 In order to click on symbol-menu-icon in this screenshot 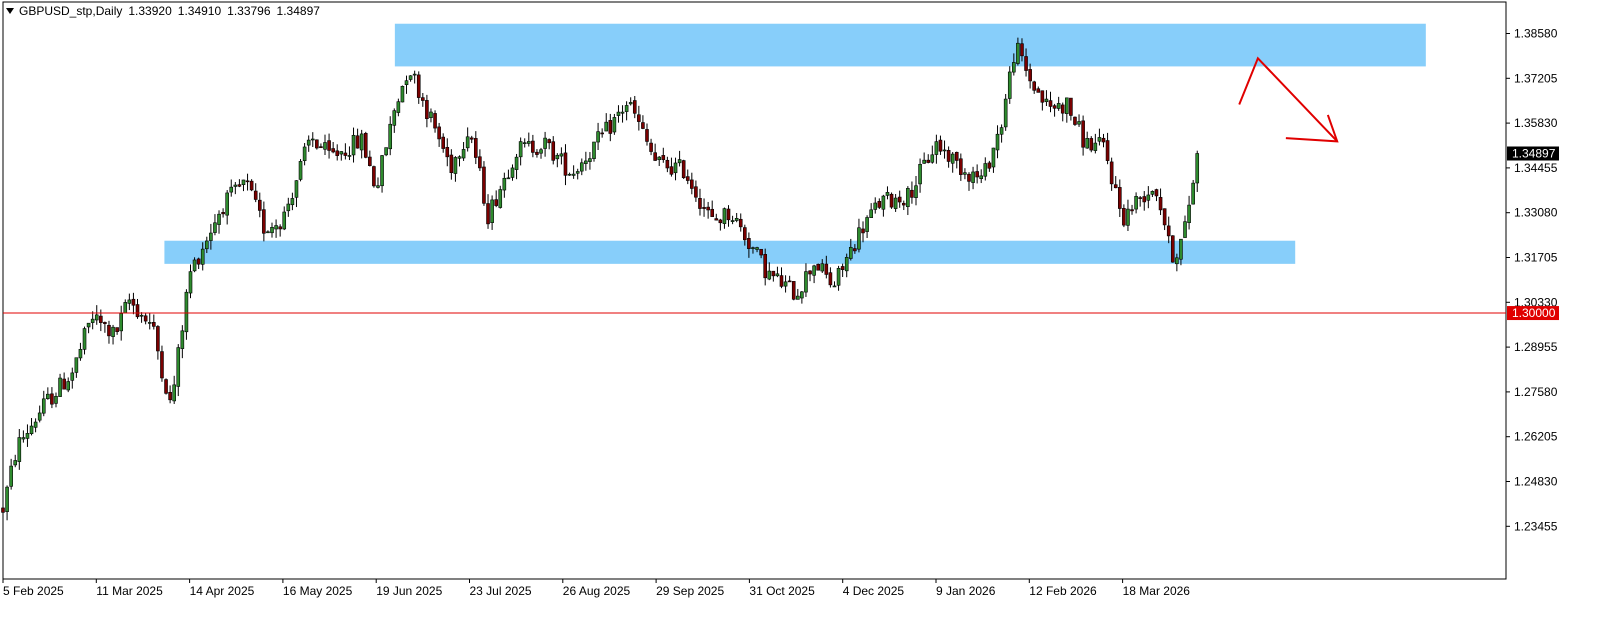, I will do `click(10, 11)`.